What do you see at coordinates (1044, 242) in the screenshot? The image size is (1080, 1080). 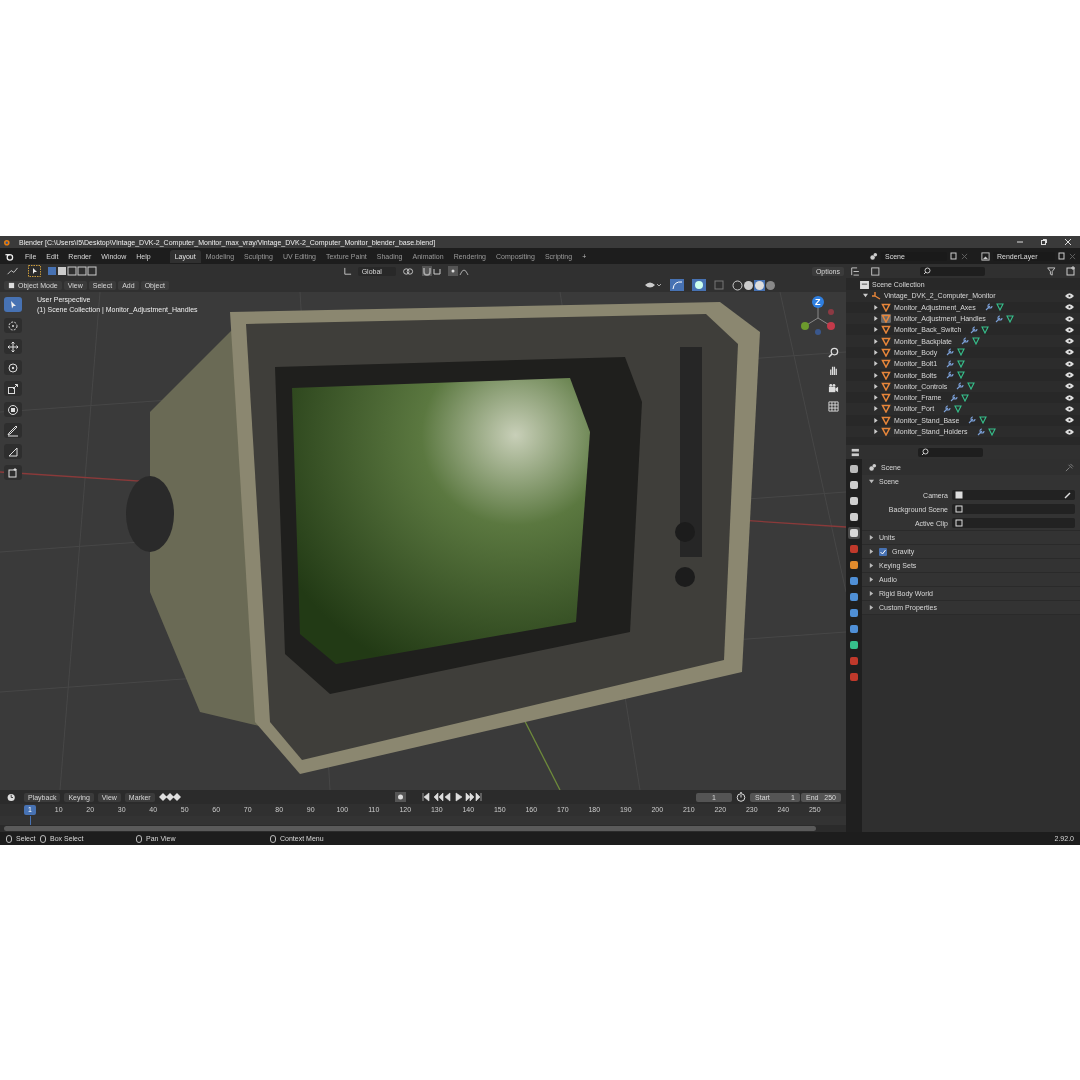 I see `restore-icon` at bounding box center [1044, 242].